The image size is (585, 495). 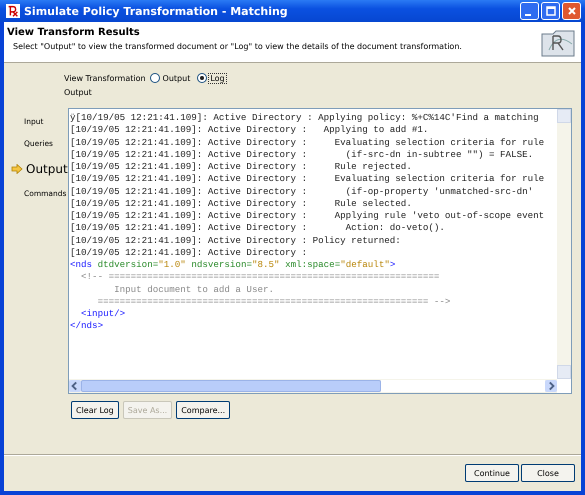 I want to click on close-button, so click(x=571, y=11).